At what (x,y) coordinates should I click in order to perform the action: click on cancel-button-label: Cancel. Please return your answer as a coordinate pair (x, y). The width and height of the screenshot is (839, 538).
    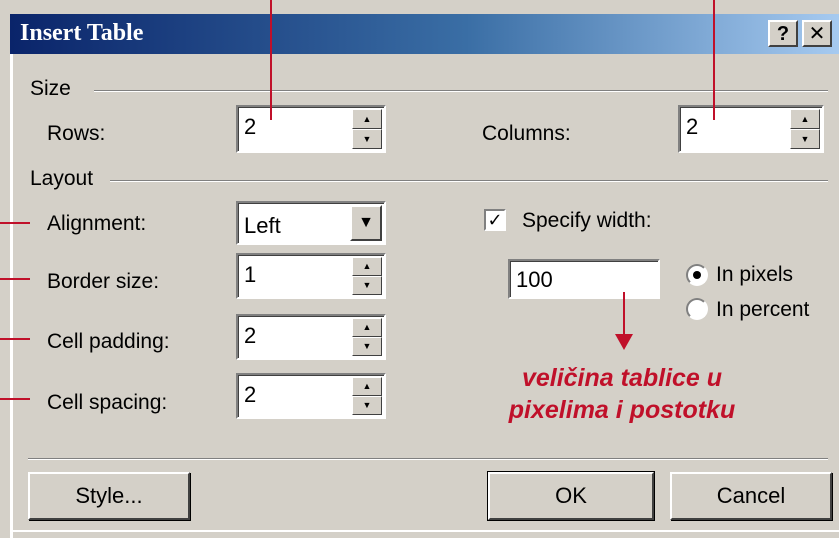
    Looking at the image, I should click on (751, 495).